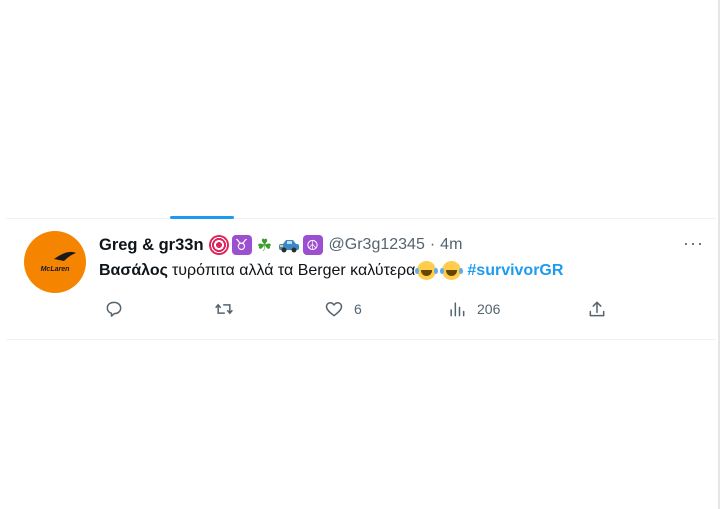  What do you see at coordinates (377, 245) in the screenshot?
I see `user-handle: @Gr3g12345` at bounding box center [377, 245].